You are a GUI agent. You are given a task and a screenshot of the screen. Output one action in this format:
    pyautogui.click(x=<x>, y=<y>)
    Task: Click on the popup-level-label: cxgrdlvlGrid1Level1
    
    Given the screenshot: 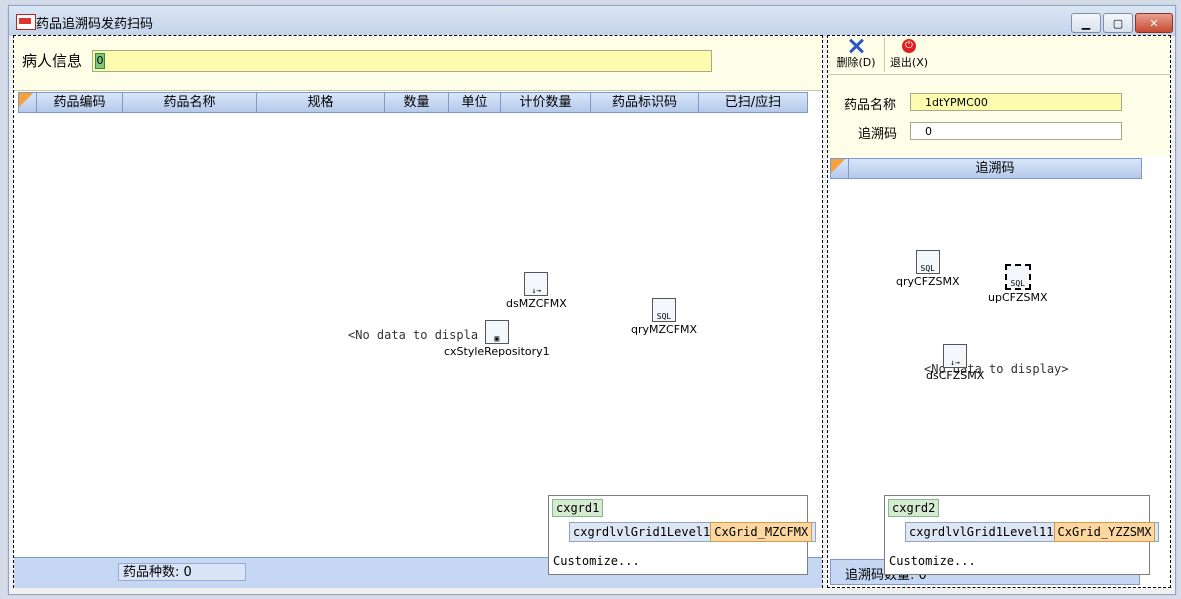 What is the action you would take?
    pyautogui.click(x=642, y=532)
    